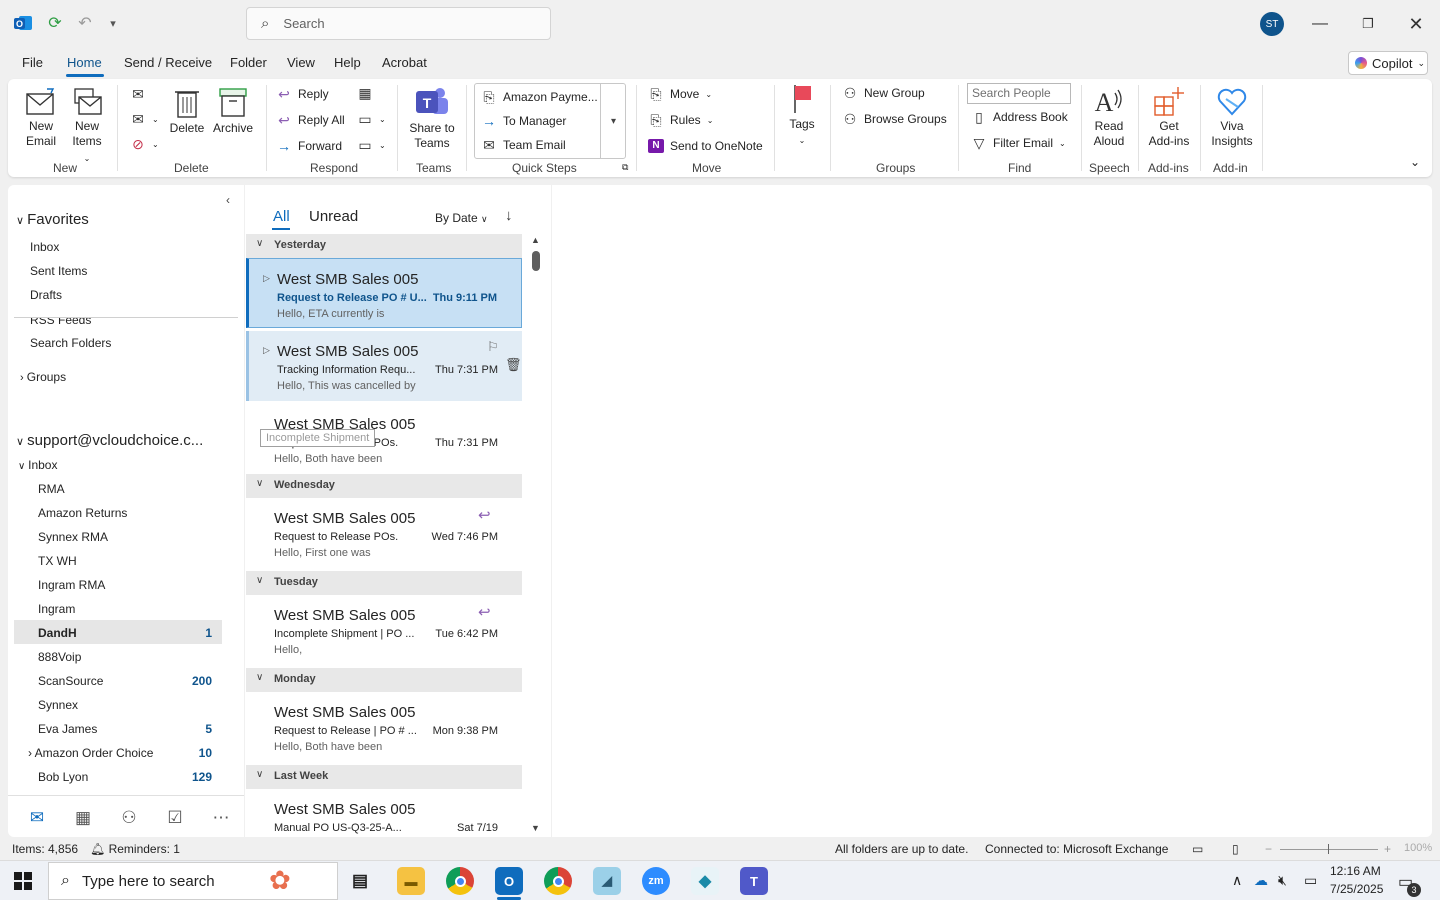 The height and width of the screenshot is (900, 1440). What do you see at coordinates (509, 215) in the screenshot?
I see `sort-direction-icon: ↓` at bounding box center [509, 215].